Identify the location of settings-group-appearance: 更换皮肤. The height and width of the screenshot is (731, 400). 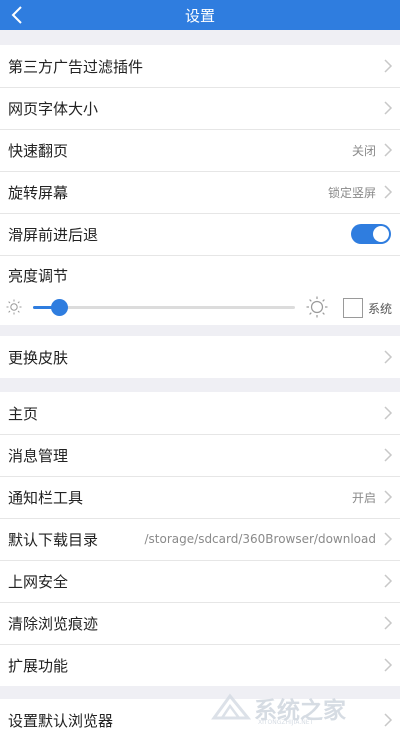
(200, 357).